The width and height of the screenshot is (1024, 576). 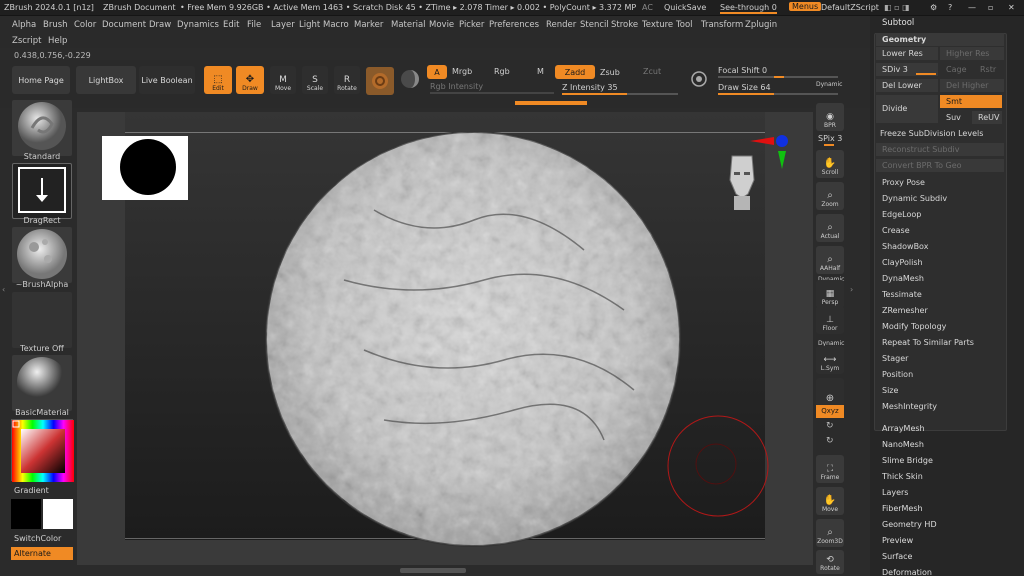 I want to click on subtool-item-deformation: Deformation, so click(x=907, y=572).